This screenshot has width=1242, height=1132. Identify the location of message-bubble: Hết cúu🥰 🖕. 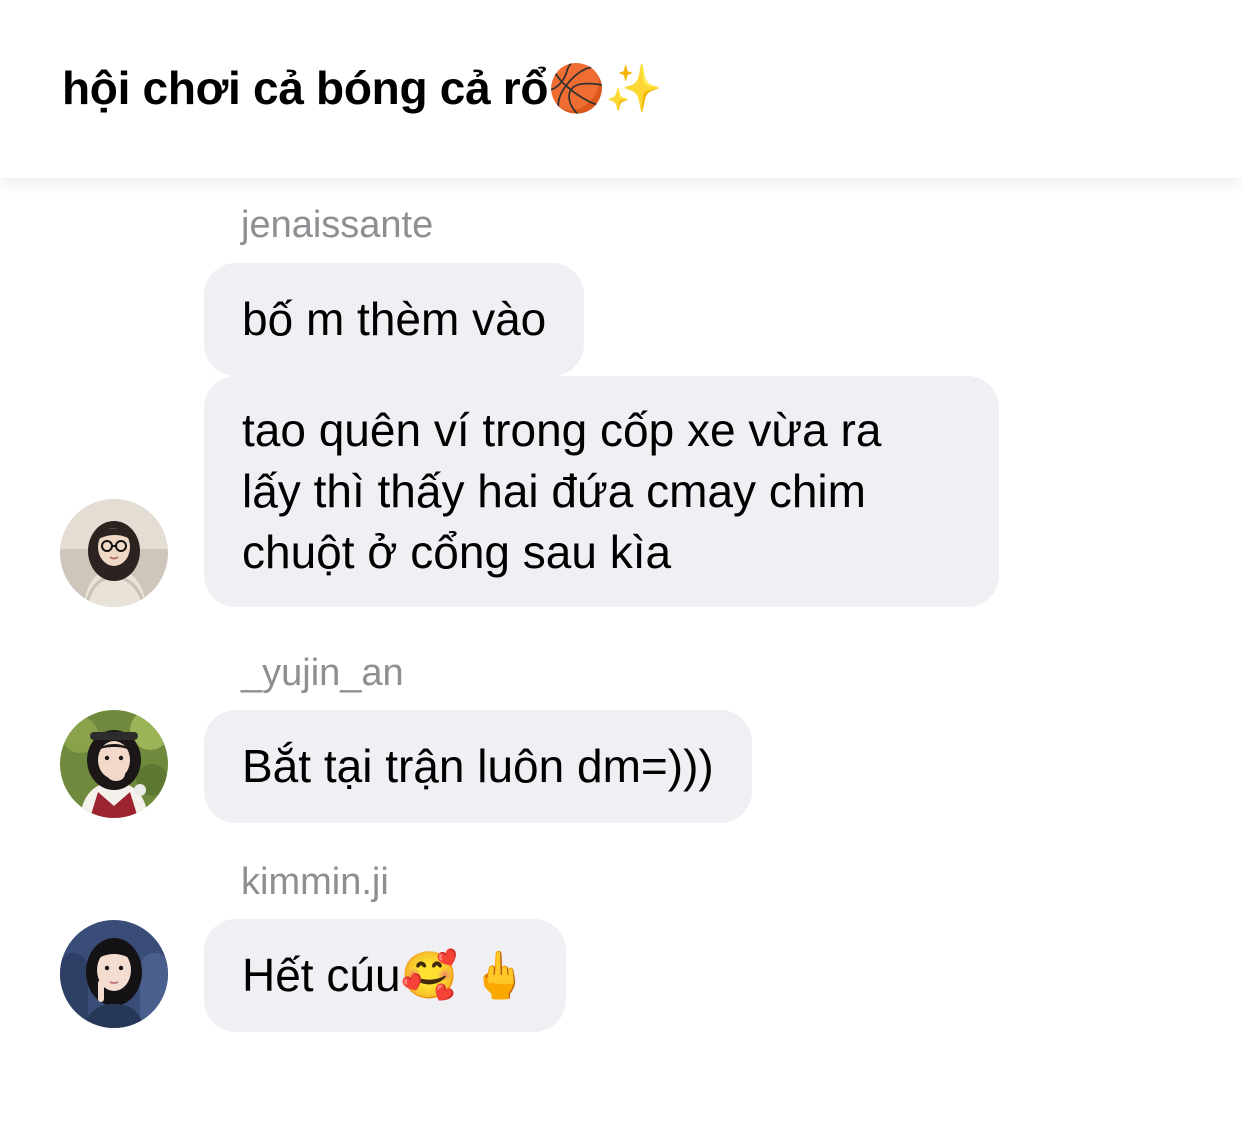
(385, 975).